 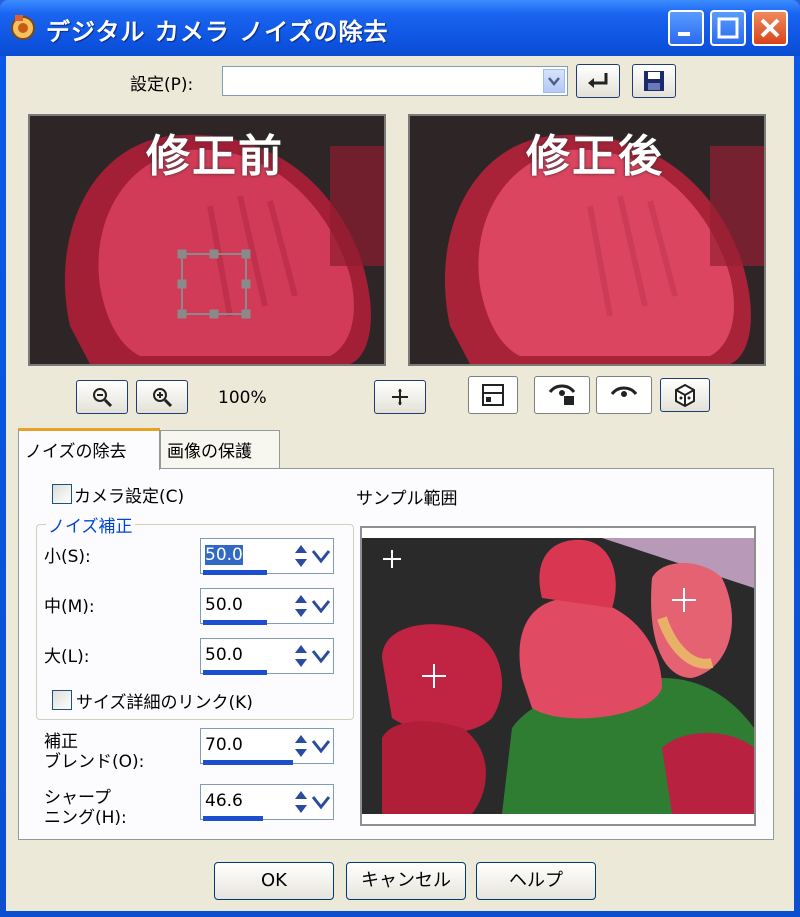 I want to click on after-label: 修正後, so click(x=595, y=156).